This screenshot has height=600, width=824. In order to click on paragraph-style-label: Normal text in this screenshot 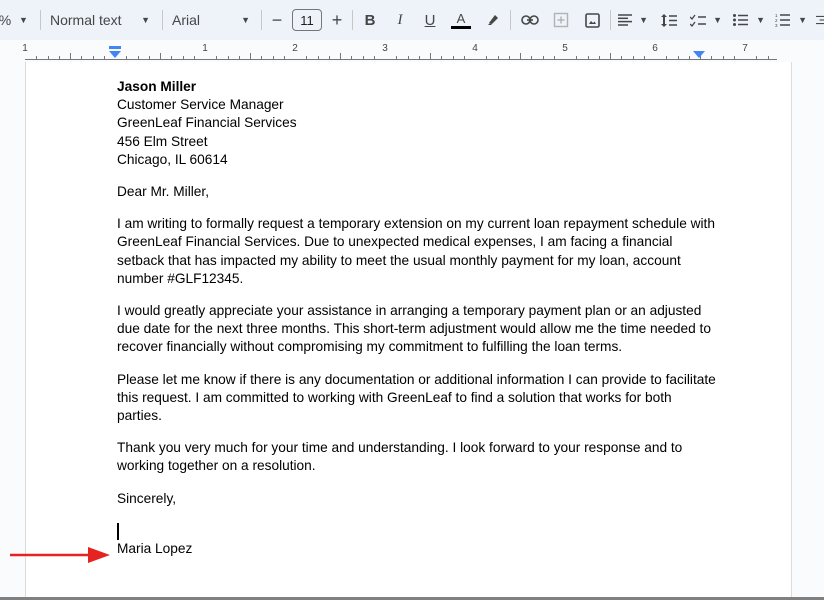, I will do `click(86, 20)`.